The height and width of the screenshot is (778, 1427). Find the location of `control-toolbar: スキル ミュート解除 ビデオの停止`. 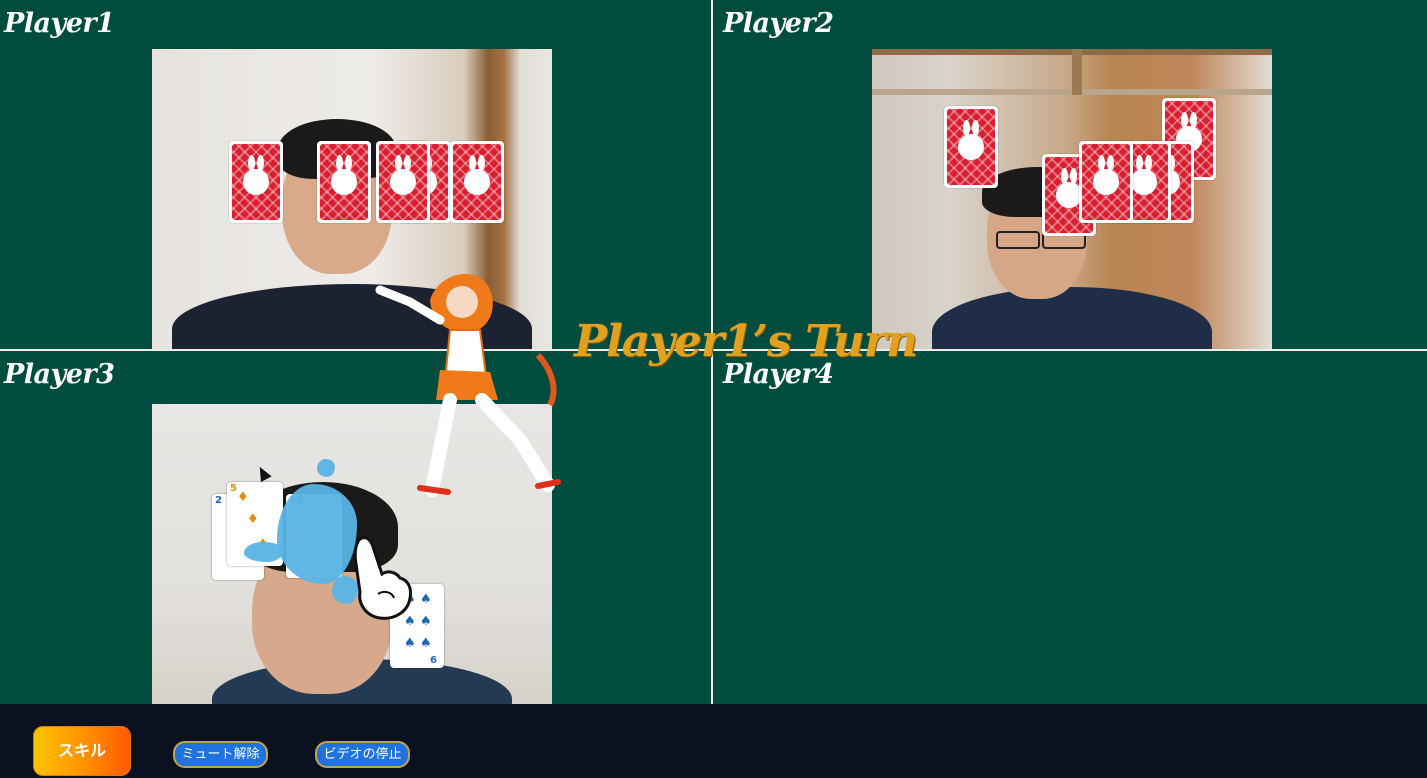

control-toolbar: スキル ミュート解除 ビデオの停止 is located at coordinates (713, 741).